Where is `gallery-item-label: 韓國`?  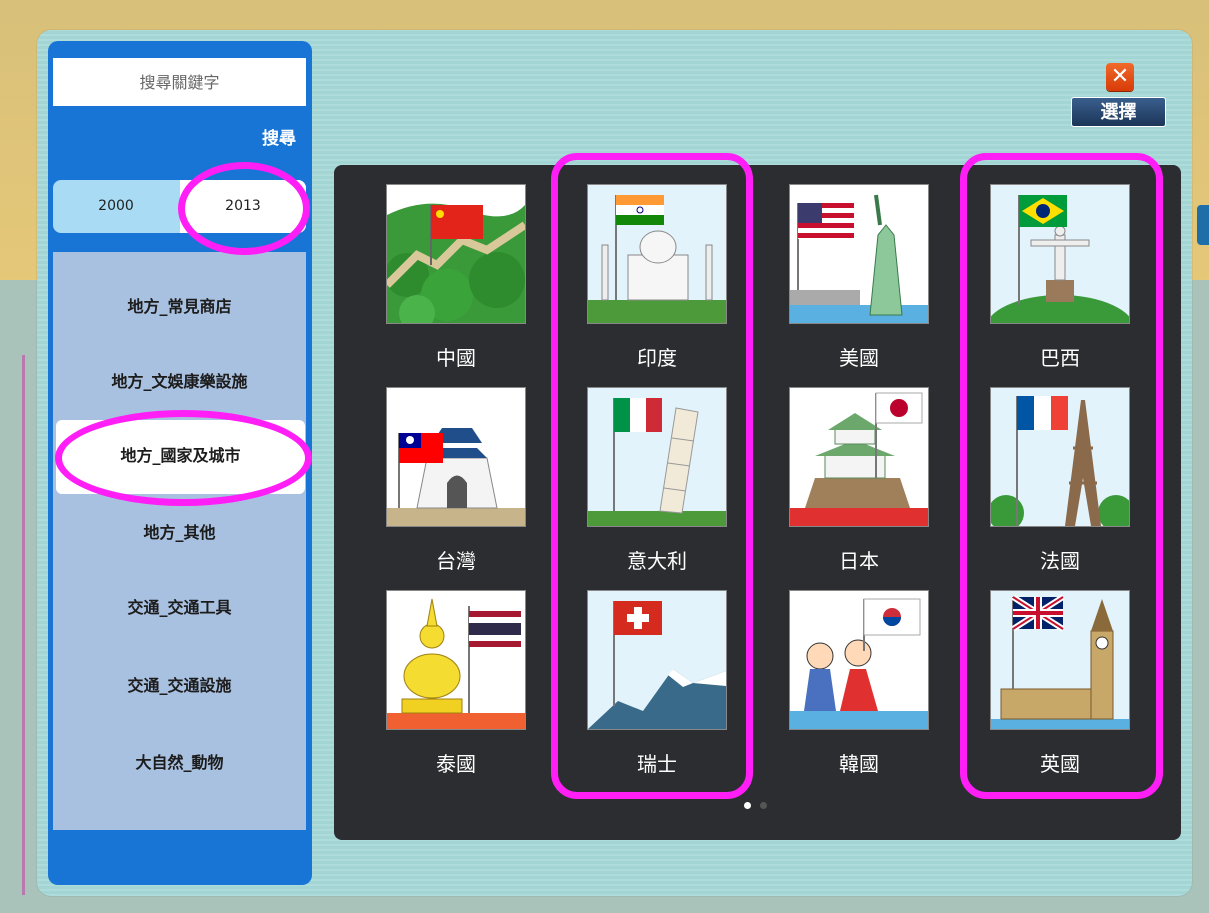
gallery-item-label: 韓國 is located at coordinates (859, 764).